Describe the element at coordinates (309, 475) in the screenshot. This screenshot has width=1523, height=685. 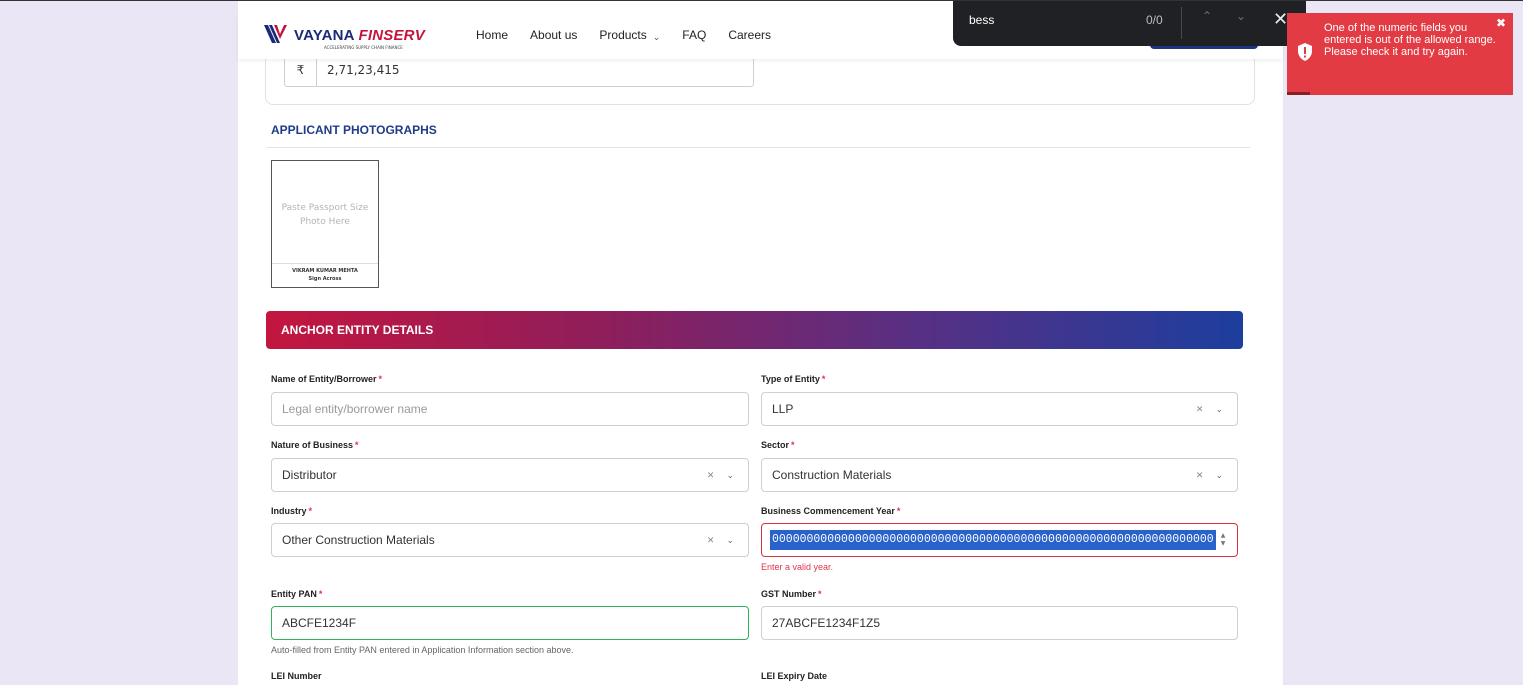
I see `nature-business-value: Distributor` at that location.